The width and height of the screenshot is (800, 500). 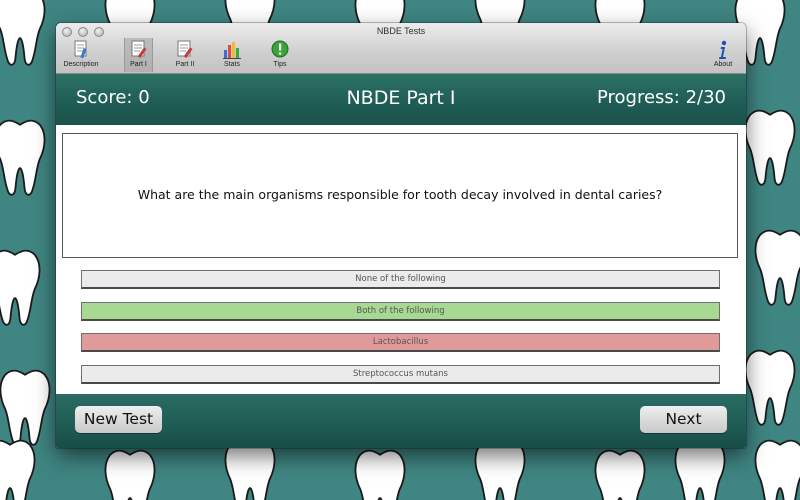 I want to click on progress-label: Progress: 2/30, so click(x=661, y=97).